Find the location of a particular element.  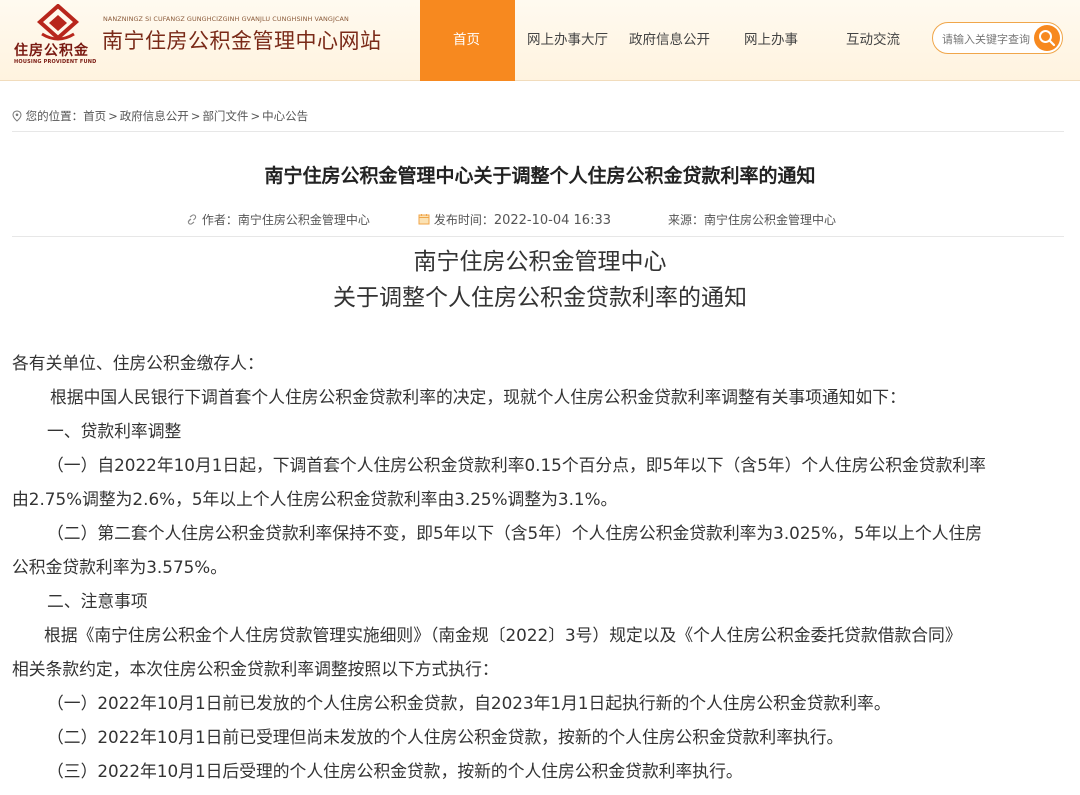

article-source: 来源：南宁住房公积金管理中心 is located at coordinates (752, 219).